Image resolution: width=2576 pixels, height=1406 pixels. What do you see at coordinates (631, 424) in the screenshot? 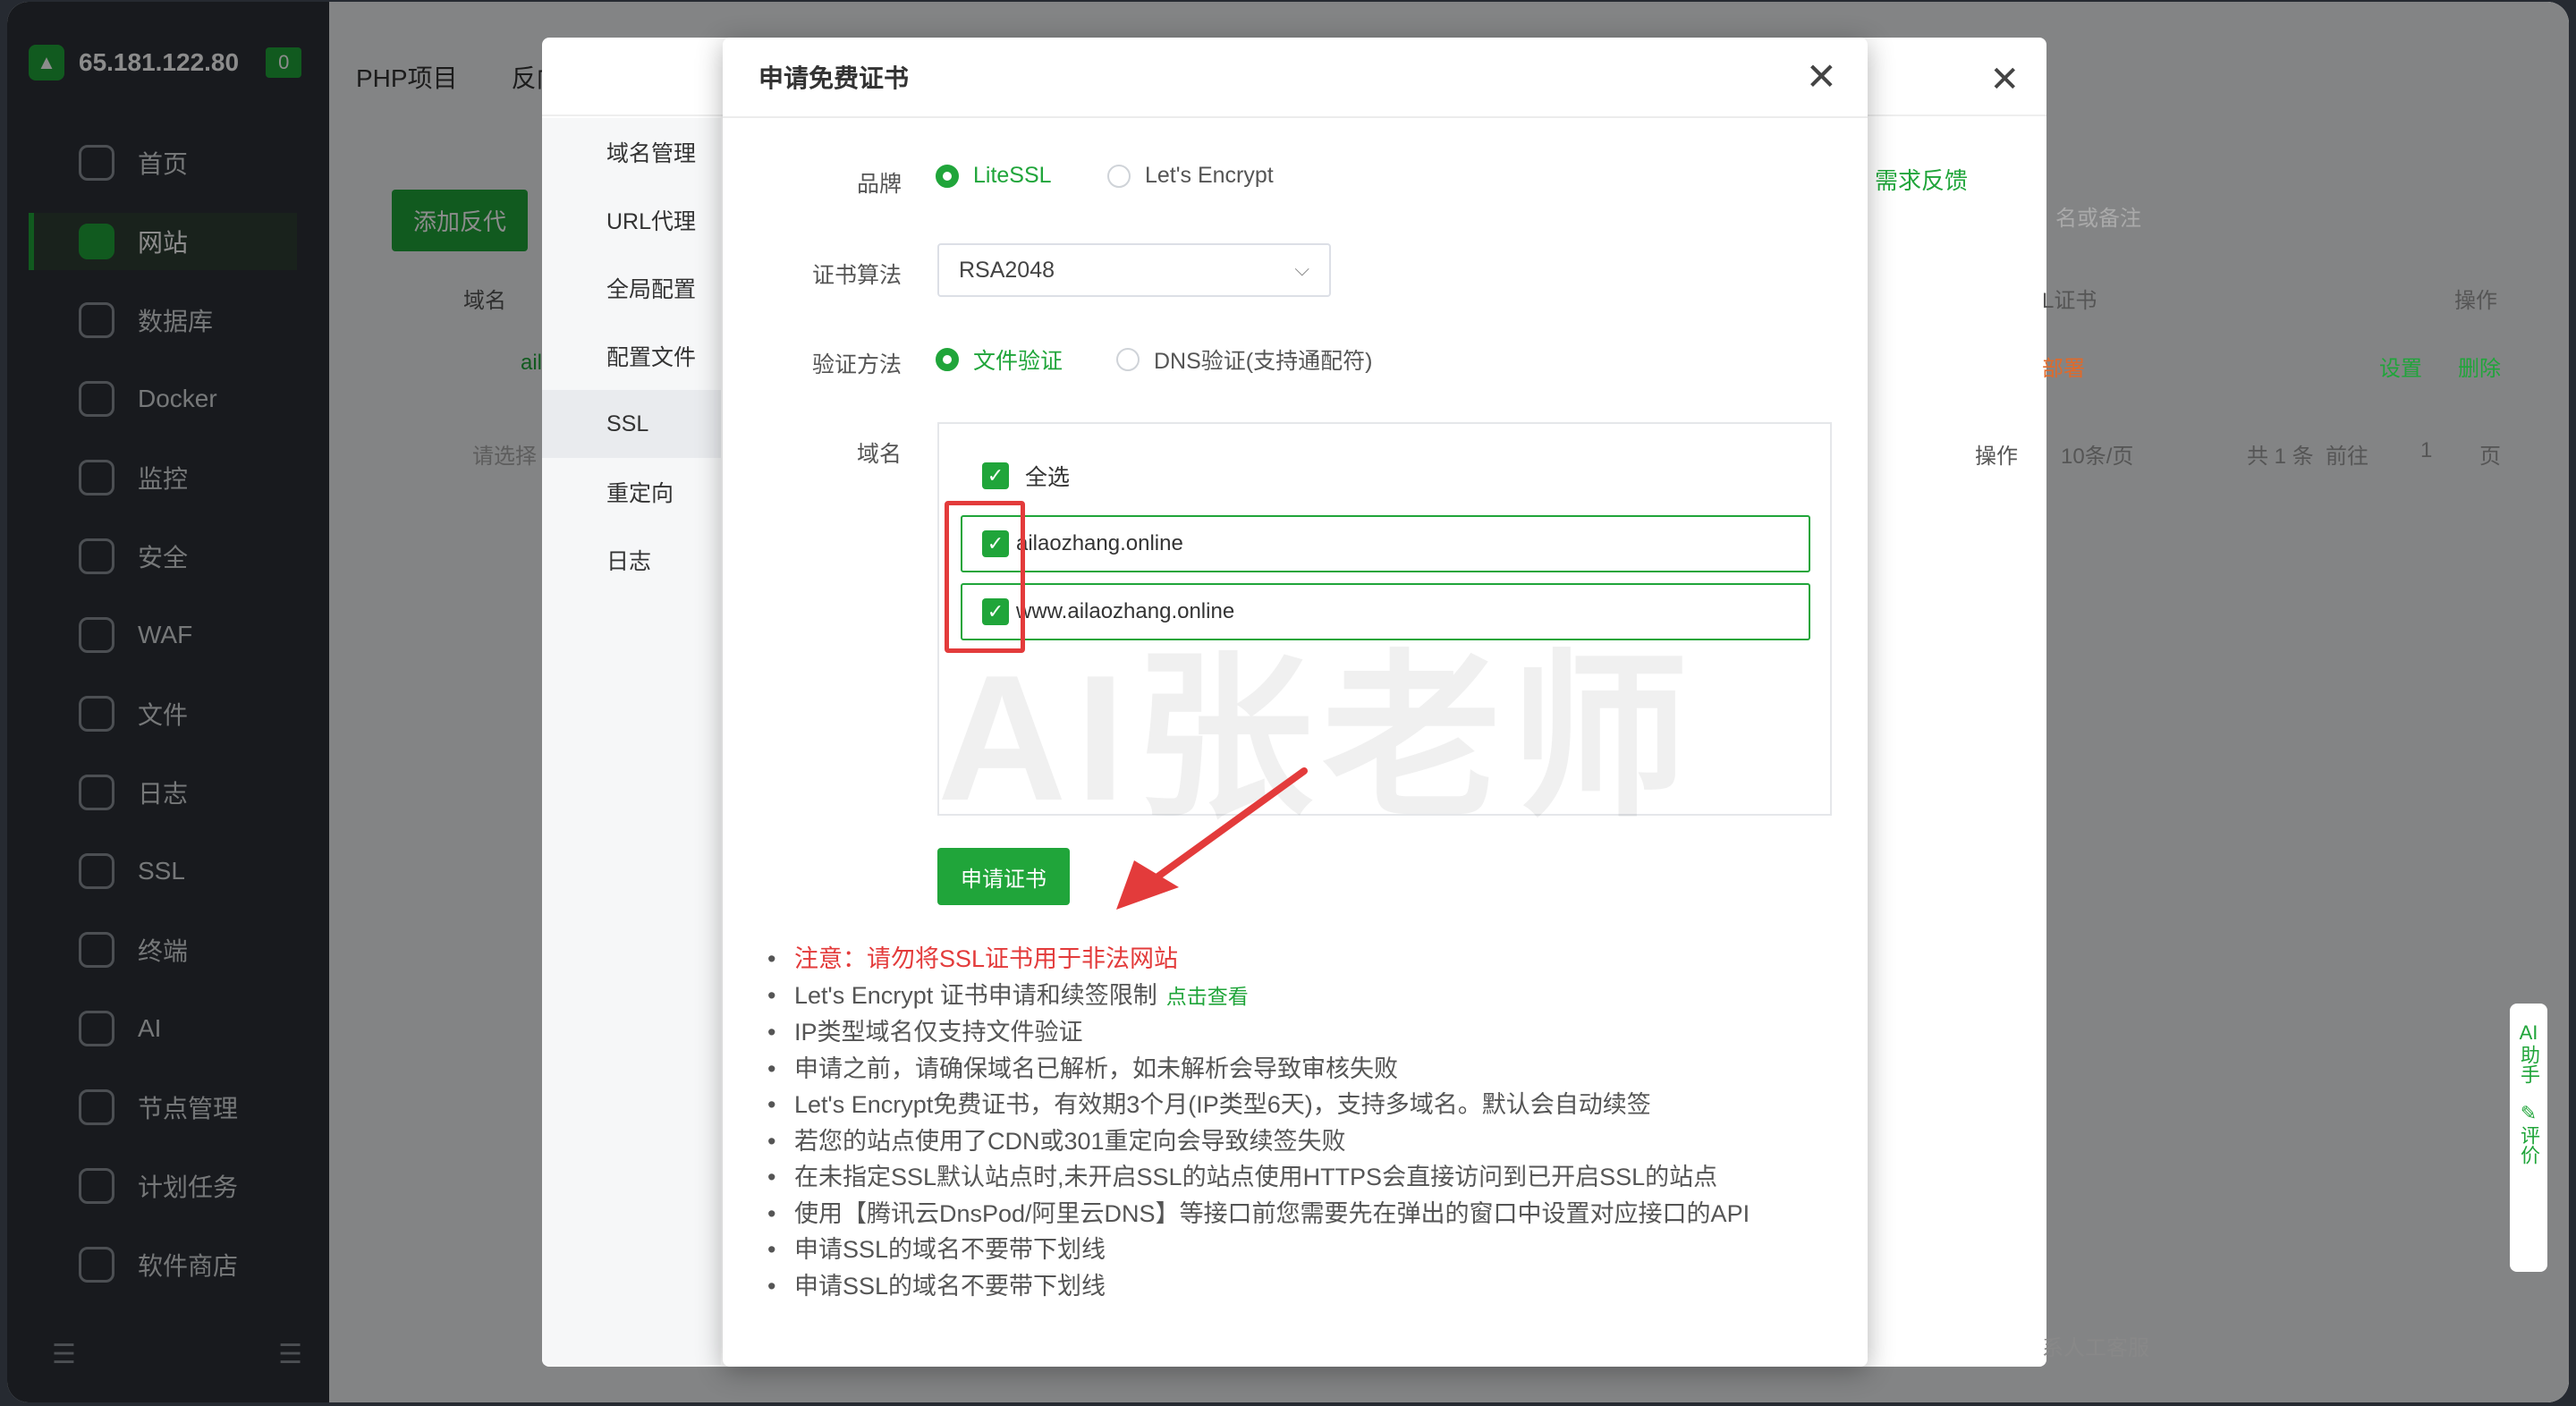
I see `site-nav-item: SSL` at bounding box center [631, 424].